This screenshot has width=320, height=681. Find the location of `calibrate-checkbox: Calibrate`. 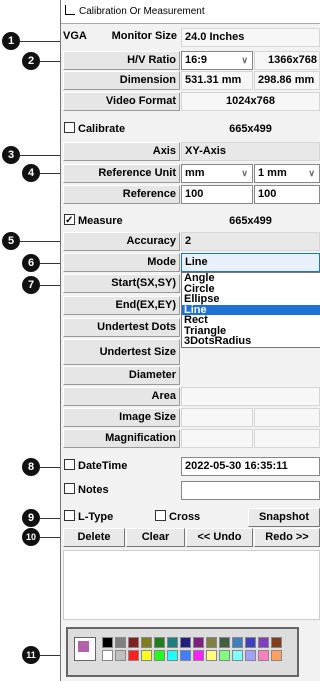

calibrate-checkbox: Calibrate is located at coordinates (121, 130).